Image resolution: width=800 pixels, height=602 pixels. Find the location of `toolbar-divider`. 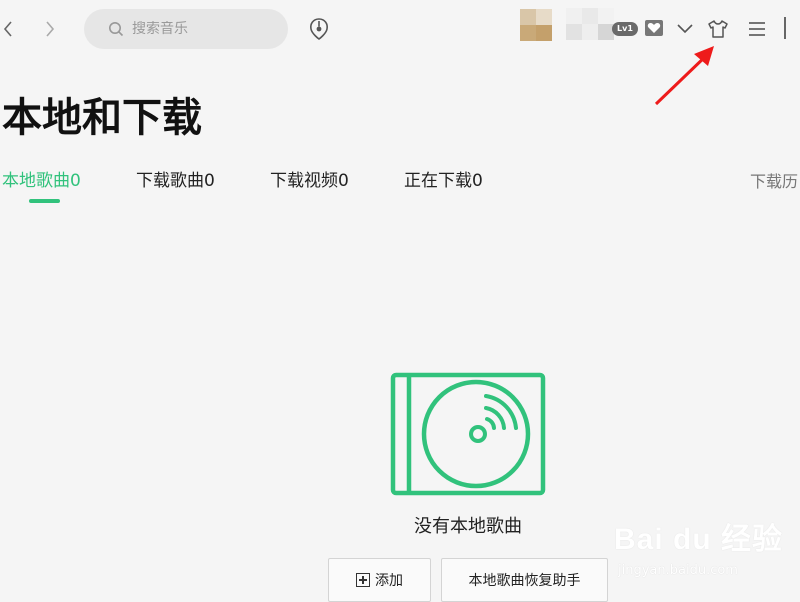

toolbar-divider is located at coordinates (785, 28).